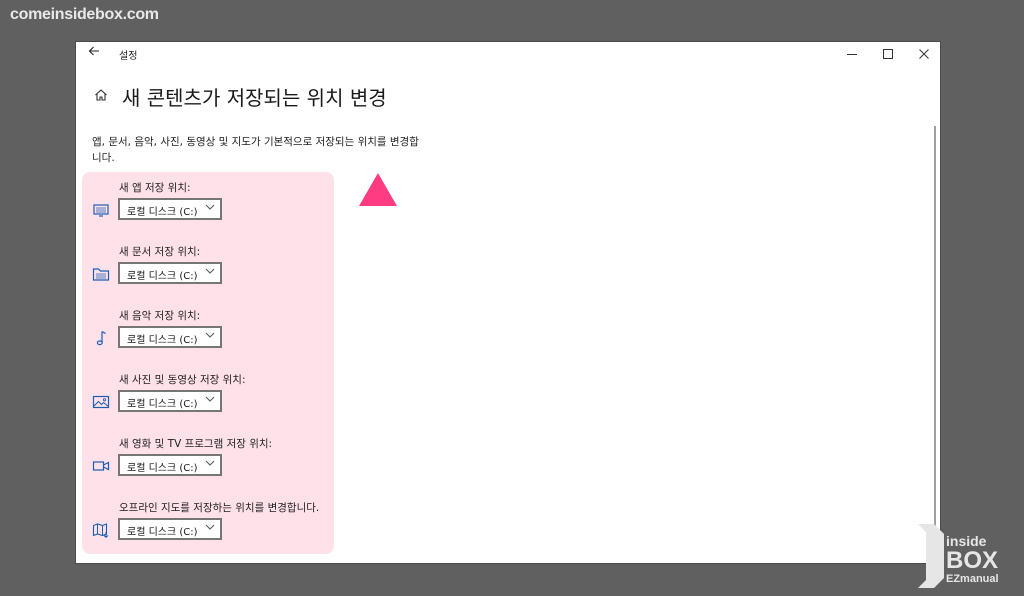 This screenshot has height=596, width=1024. Describe the element at coordinates (155, 188) in the screenshot. I see `app-location-label: 새 앱 저장 위치:` at that location.